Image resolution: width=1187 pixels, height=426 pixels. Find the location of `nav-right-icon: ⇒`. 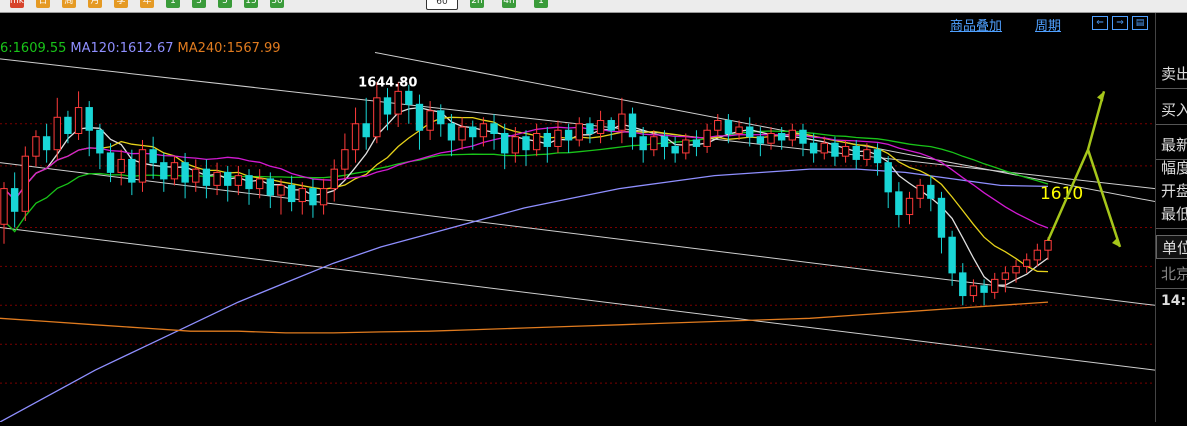

nav-right-icon: ⇒ is located at coordinates (1120, 23).